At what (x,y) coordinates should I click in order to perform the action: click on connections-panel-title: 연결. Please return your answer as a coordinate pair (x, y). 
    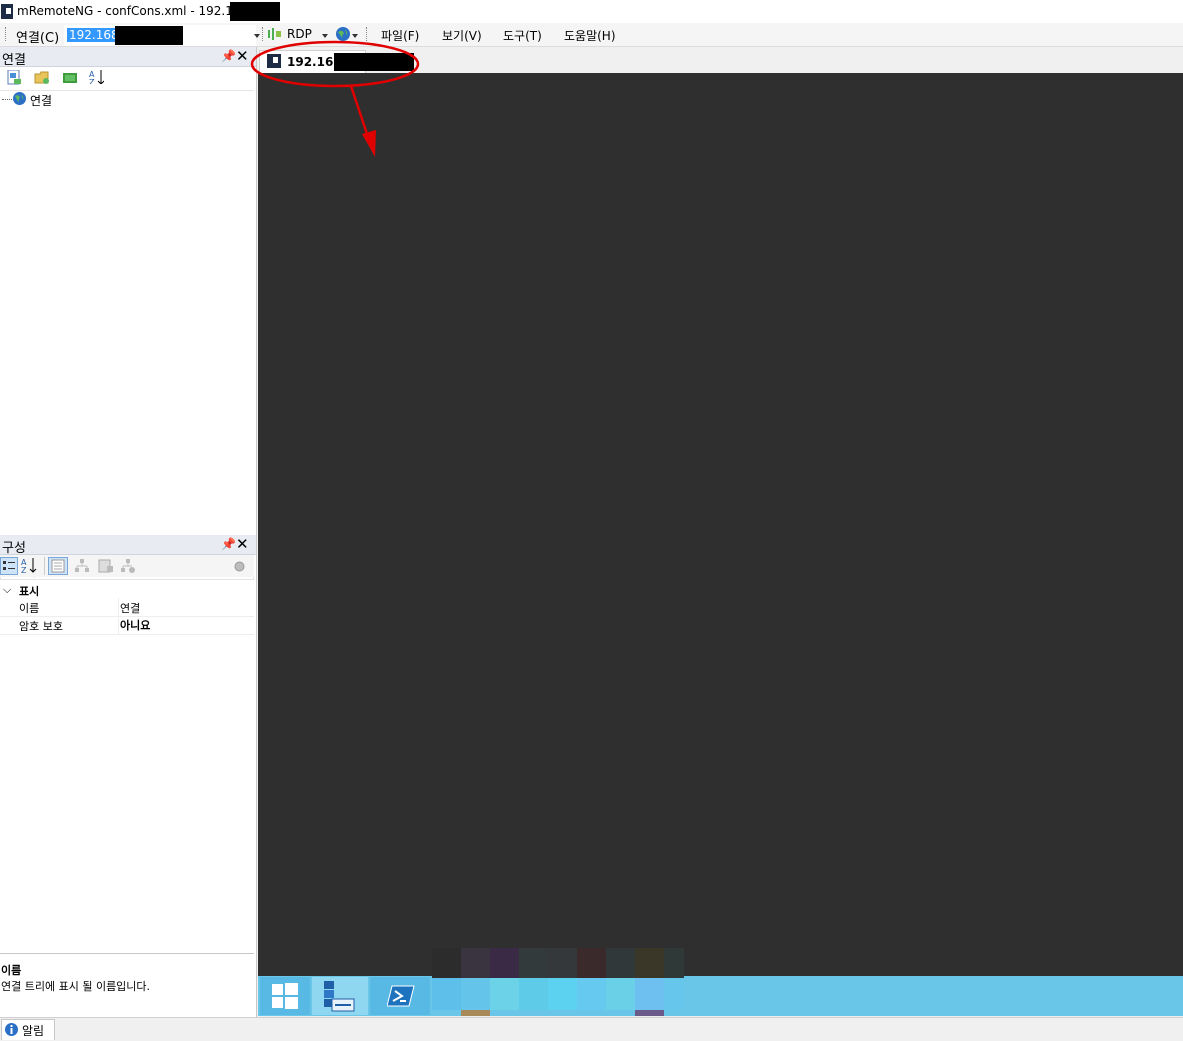
    Looking at the image, I should click on (14, 60).